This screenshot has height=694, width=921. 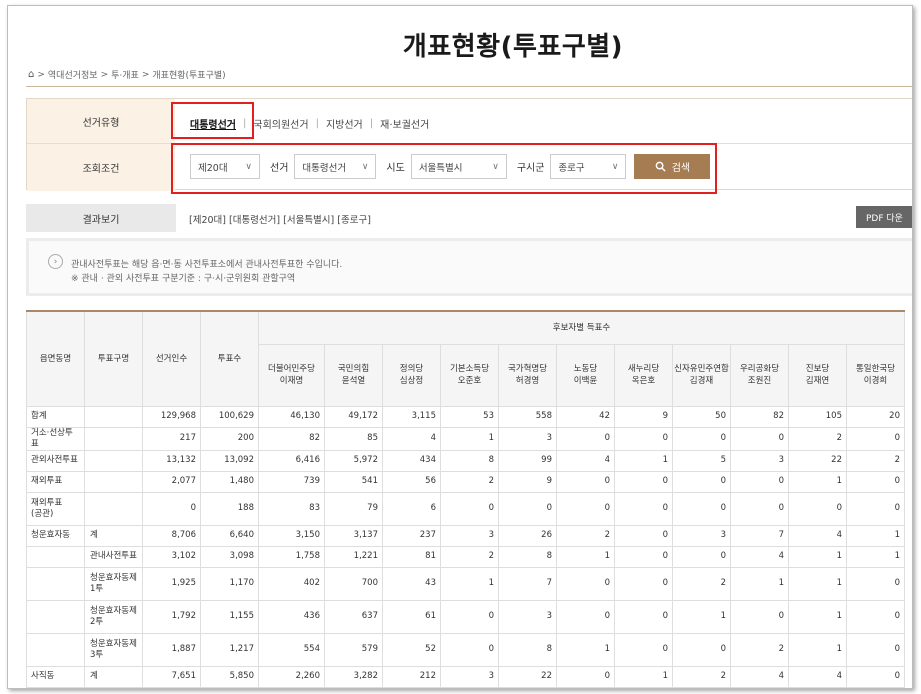 I want to click on header-candidate: 진보당 김재연, so click(x=817, y=375).